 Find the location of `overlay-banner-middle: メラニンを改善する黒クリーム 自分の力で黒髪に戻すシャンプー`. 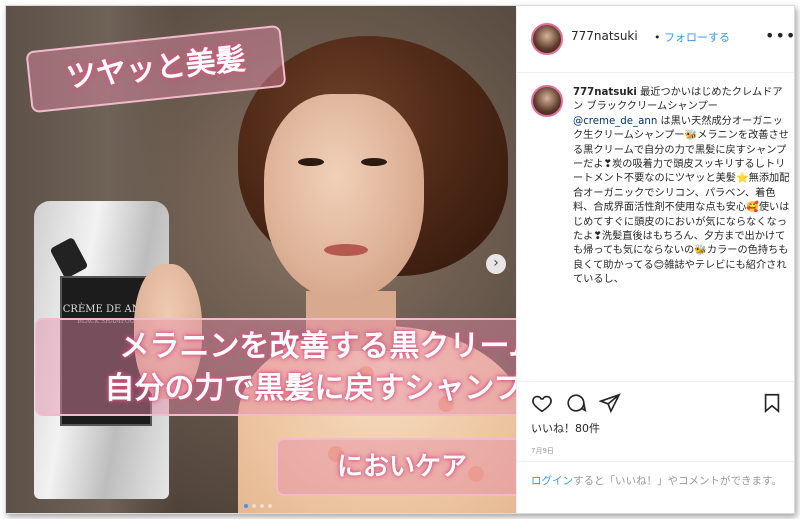

overlay-banner-middle: メラニンを改善する黒クリーム 自分の力で黒髪に戻すシャンプー is located at coordinates (275, 367).